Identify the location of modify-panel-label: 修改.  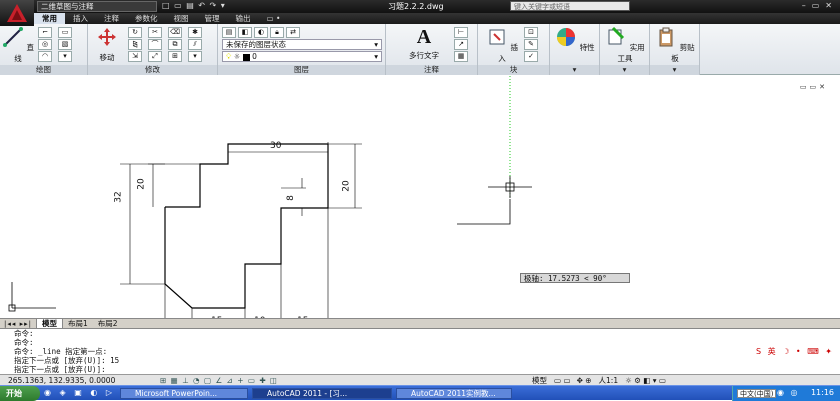
(152, 70).